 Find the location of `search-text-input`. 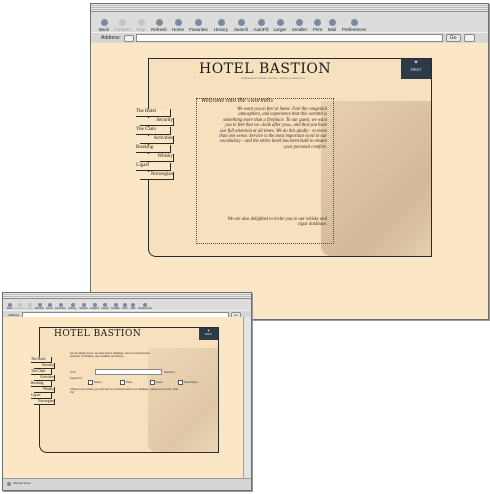

search-text-input is located at coordinates (128, 372).